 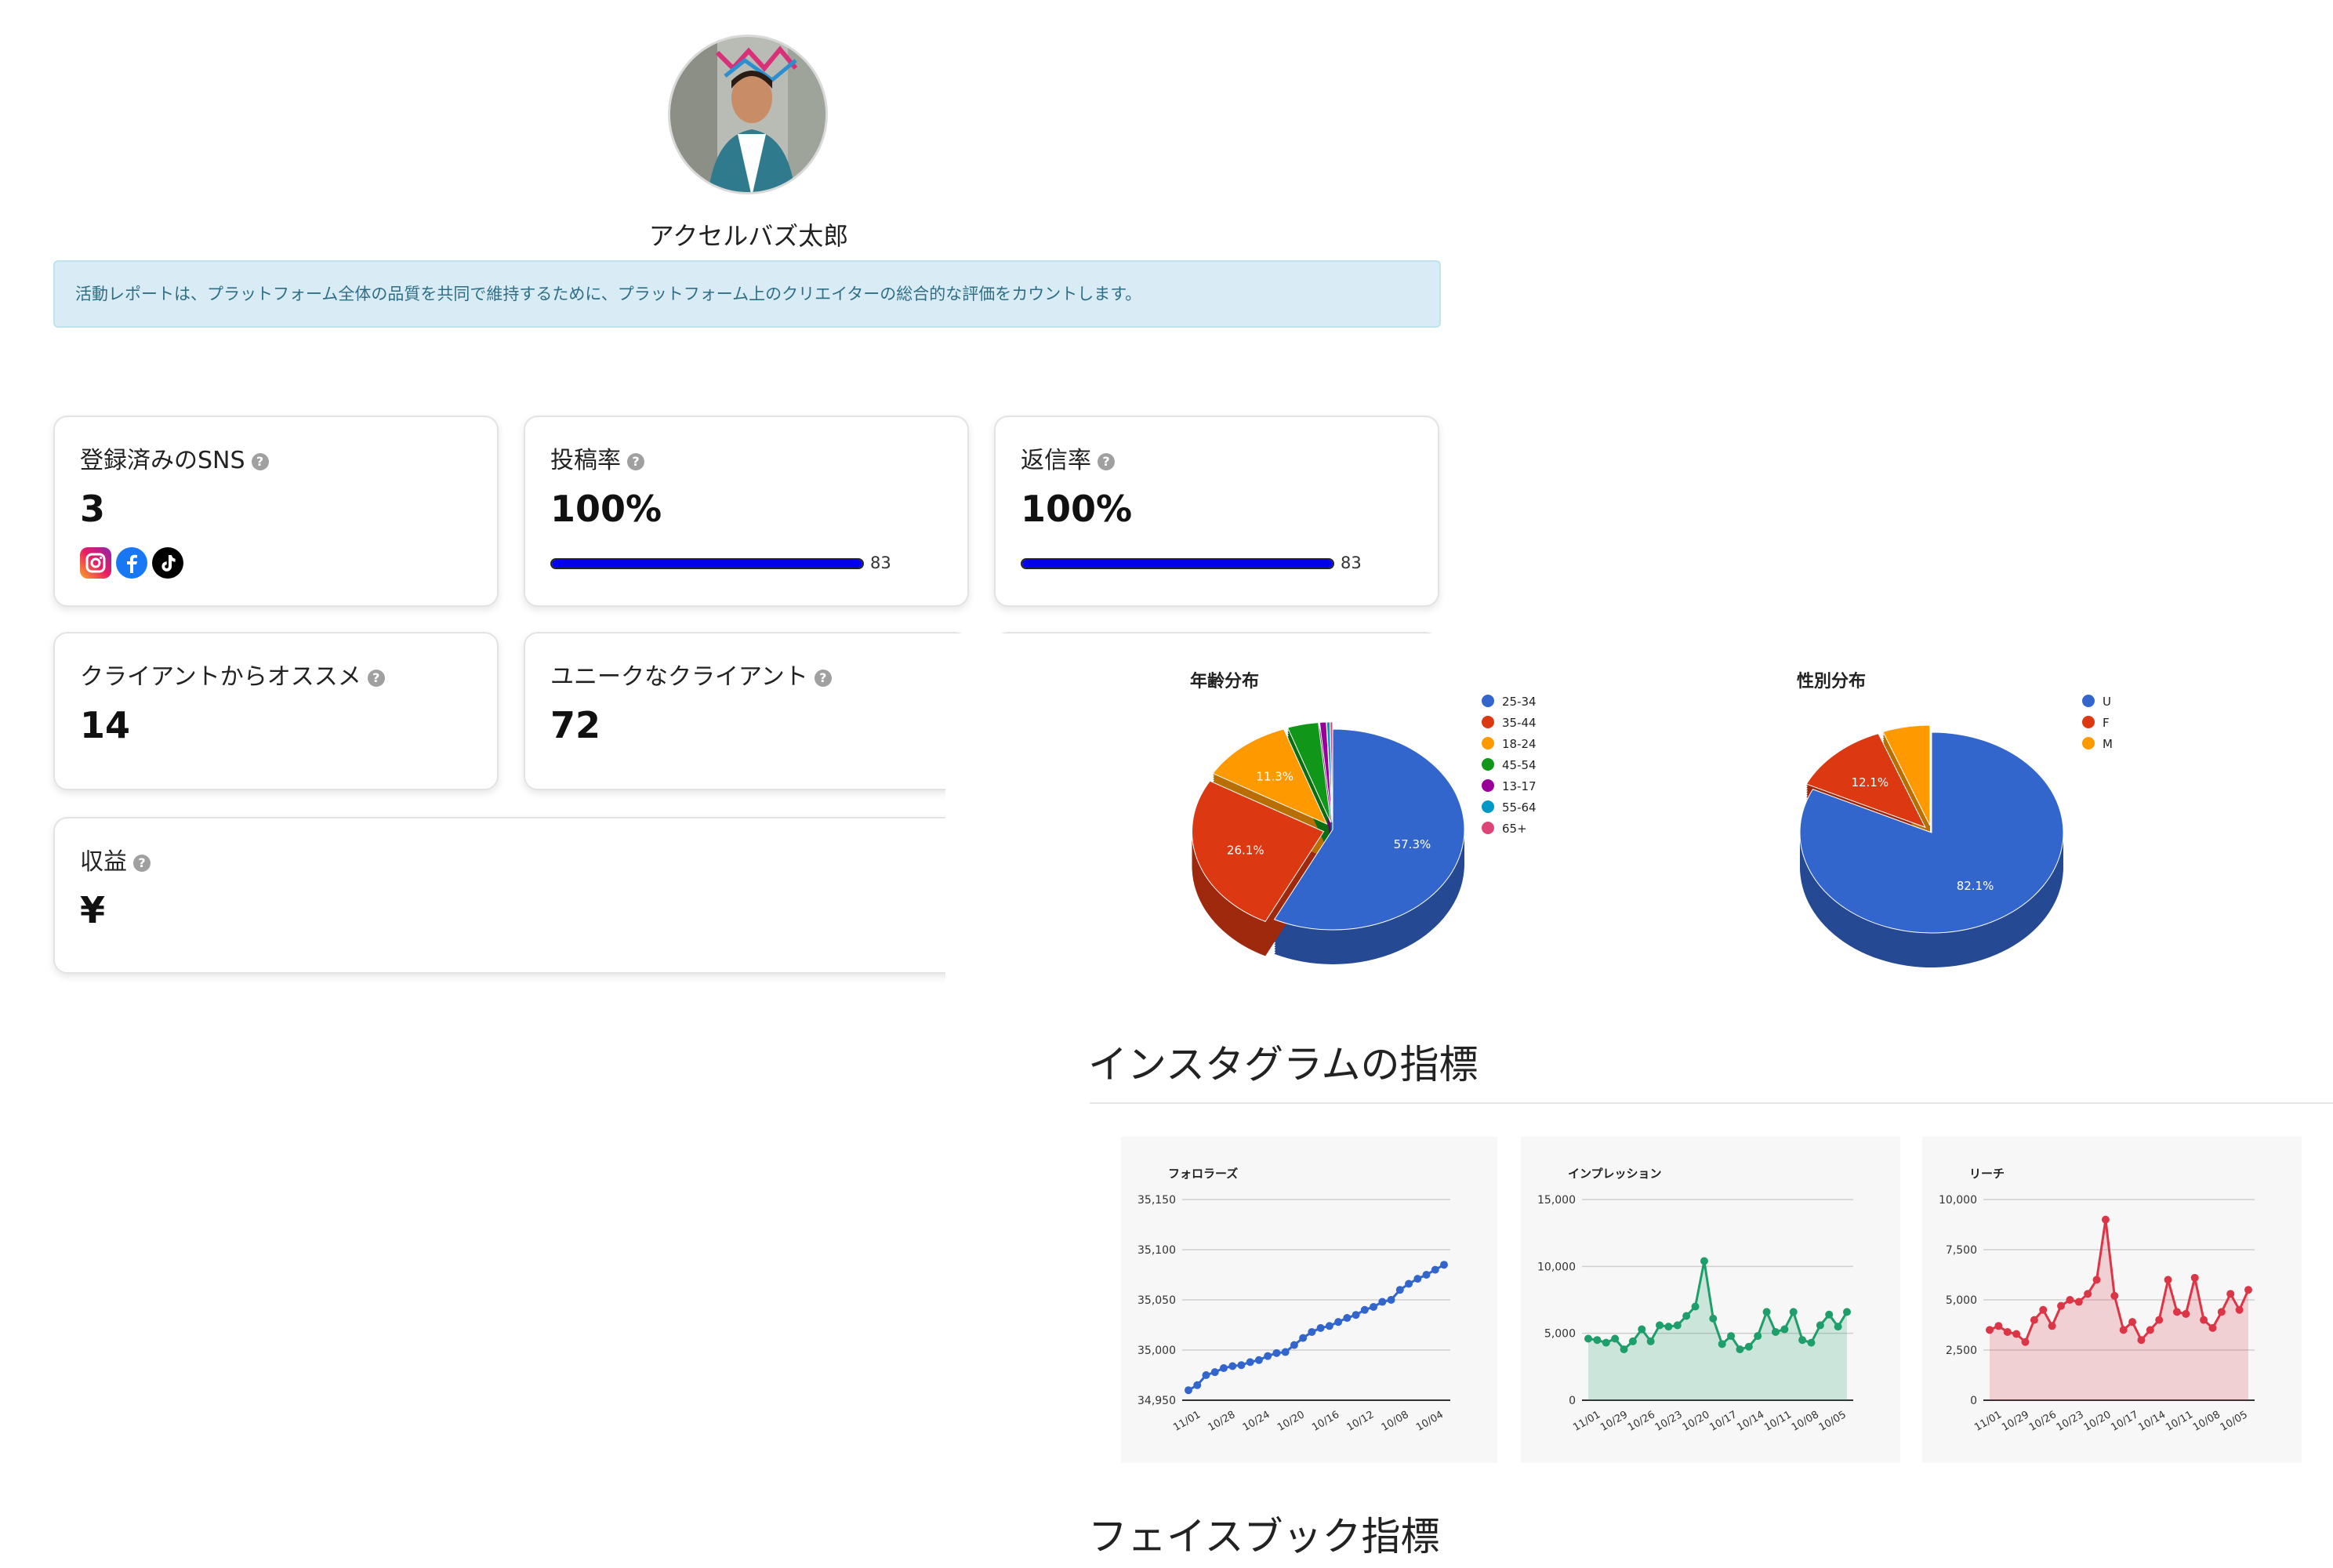 What do you see at coordinates (93, 509) in the screenshot?
I see `card-value: 3` at bounding box center [93, 509].